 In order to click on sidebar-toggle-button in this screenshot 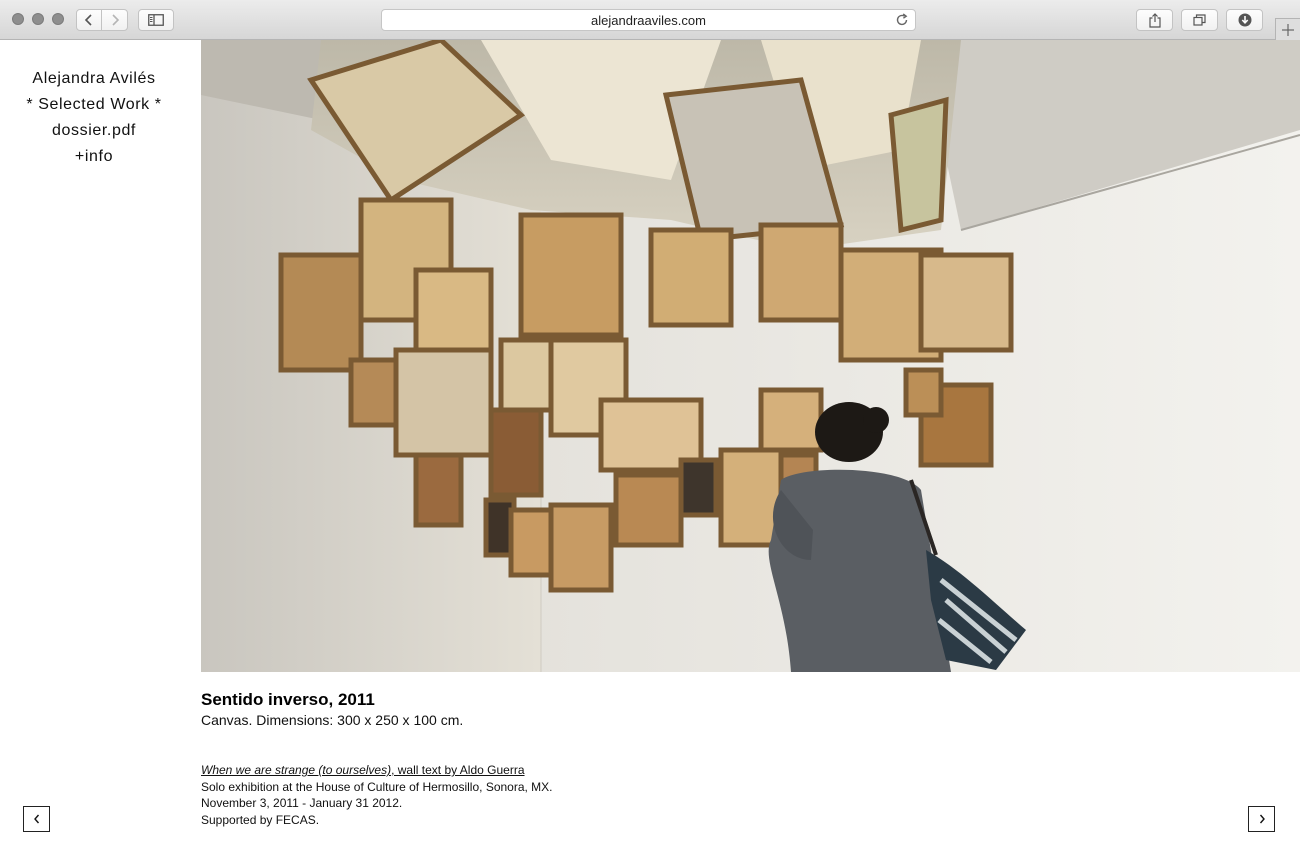, I will do `click(156, 20)`.